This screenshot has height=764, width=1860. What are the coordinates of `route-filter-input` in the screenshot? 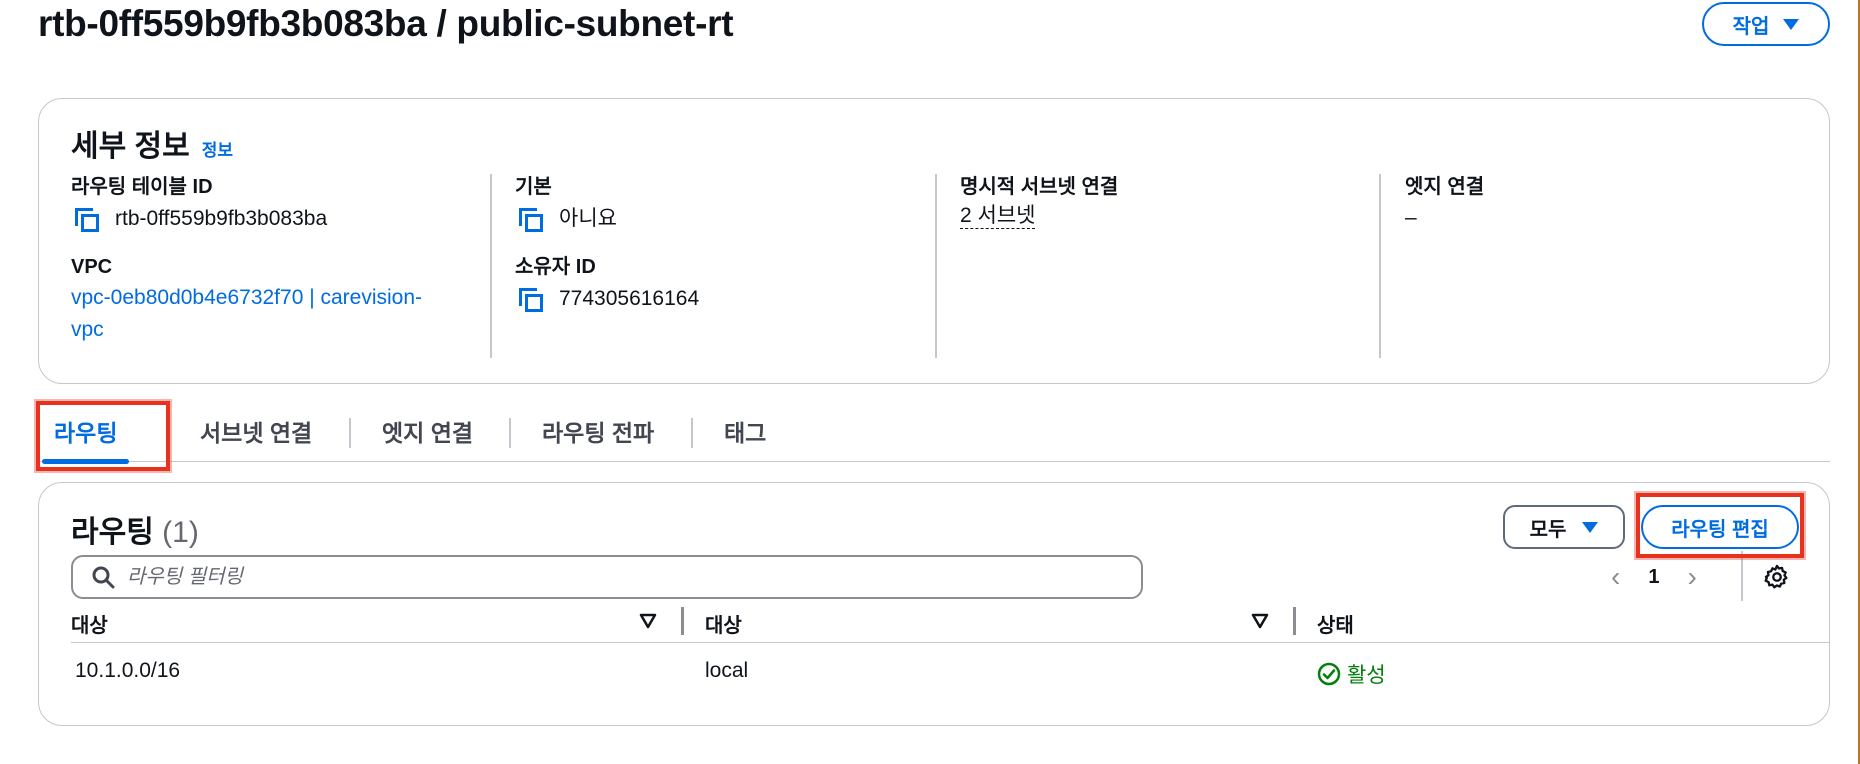 It's located at (577, 577).